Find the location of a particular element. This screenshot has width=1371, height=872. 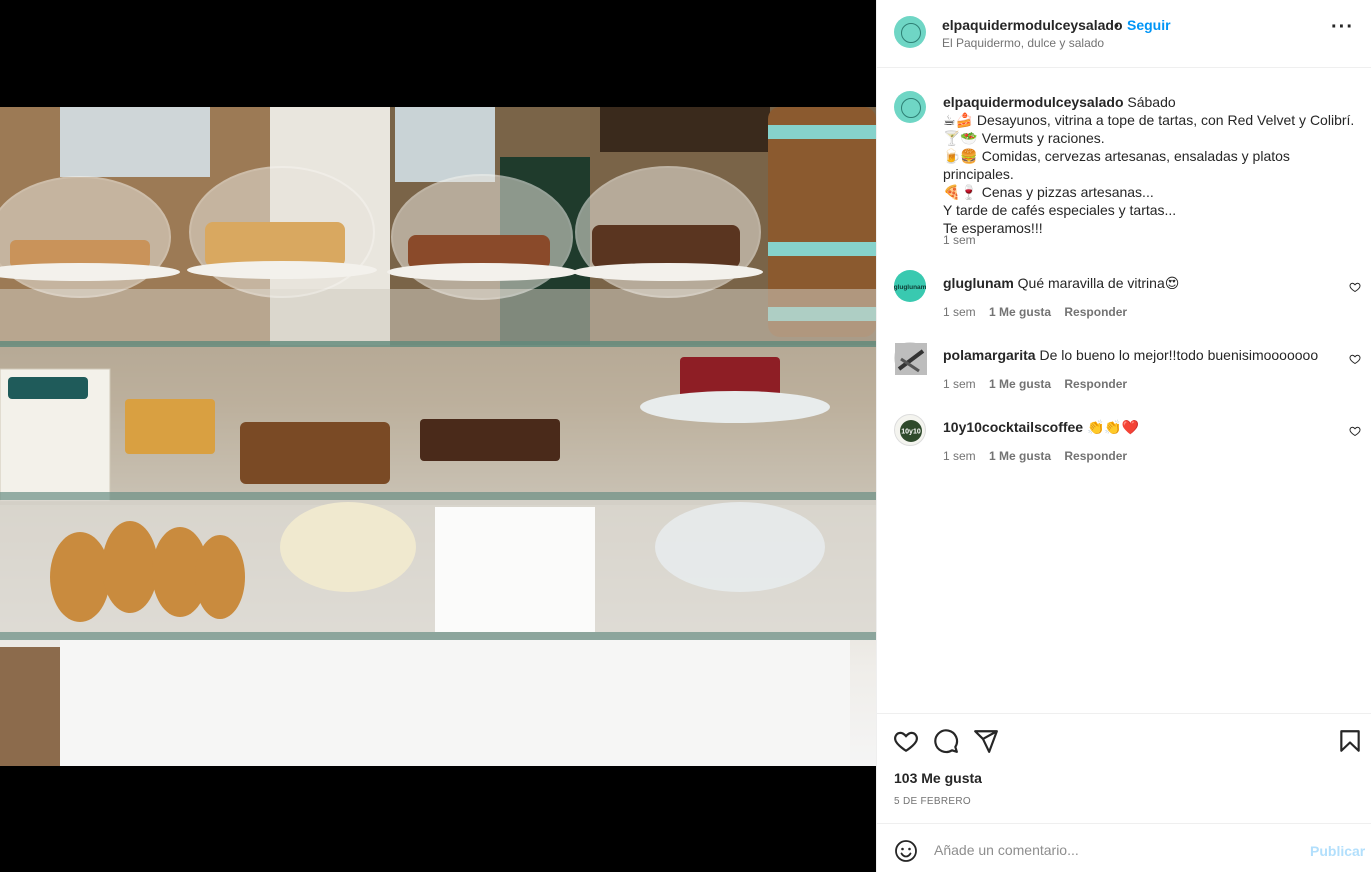

emoji-icon is located at coordinates (906, 851).